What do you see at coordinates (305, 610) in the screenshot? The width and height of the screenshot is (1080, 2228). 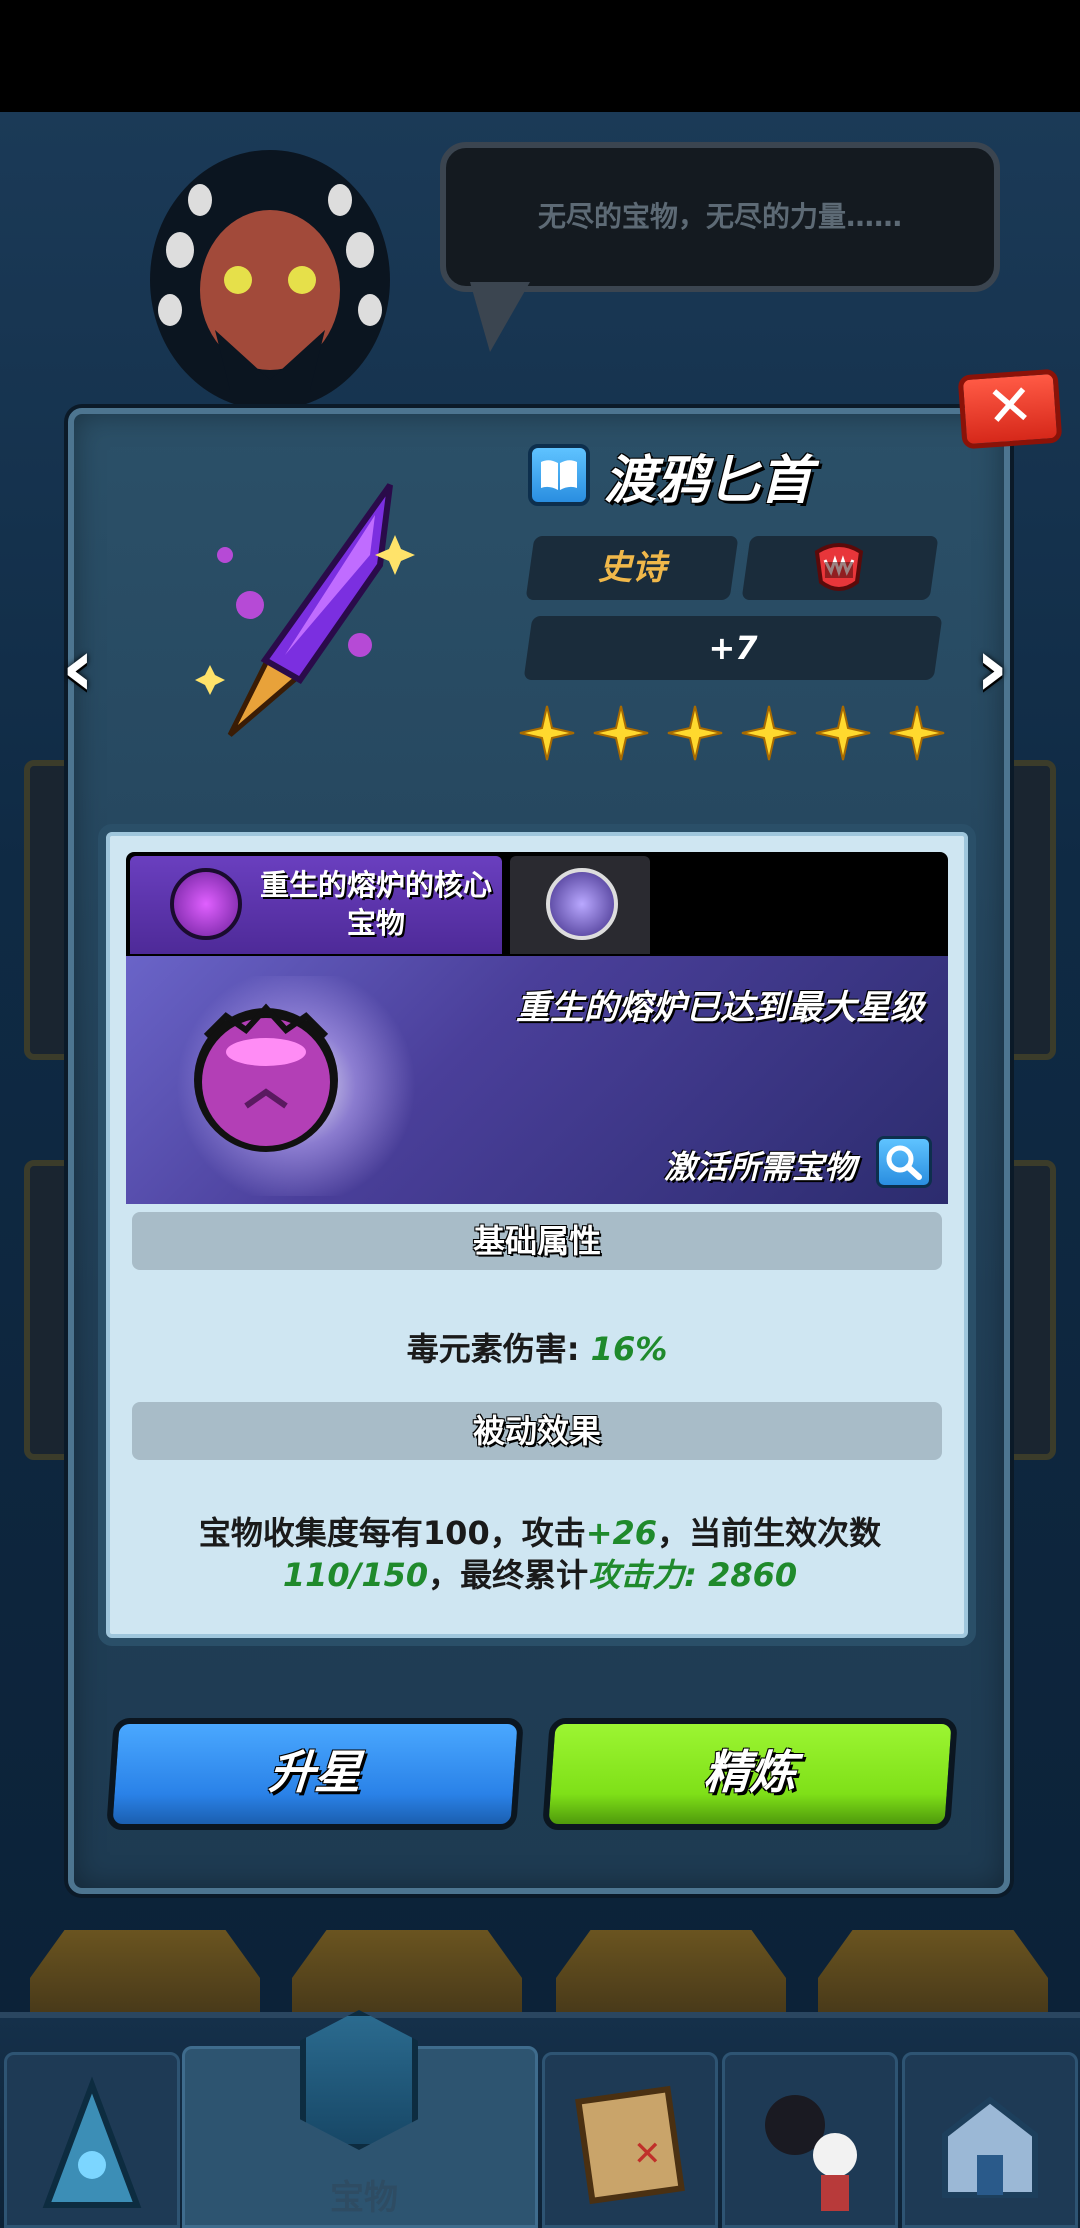 I see `dagger-icon` at bounding box center [305, 610].